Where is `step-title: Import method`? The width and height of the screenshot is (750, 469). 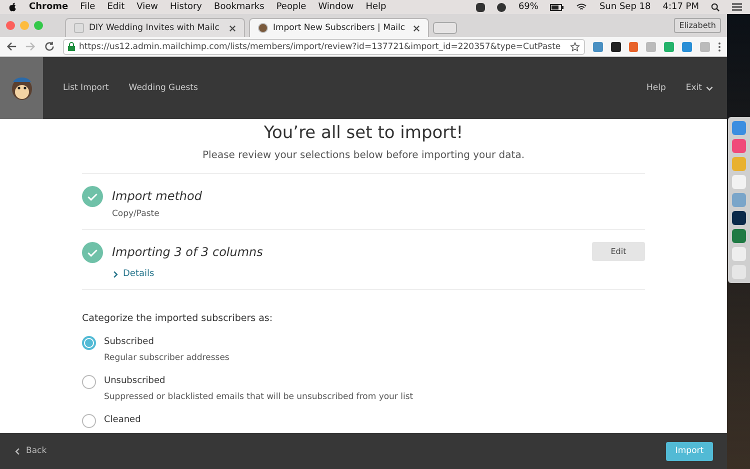 step-title: Import method is located at coordinates (157, 196).